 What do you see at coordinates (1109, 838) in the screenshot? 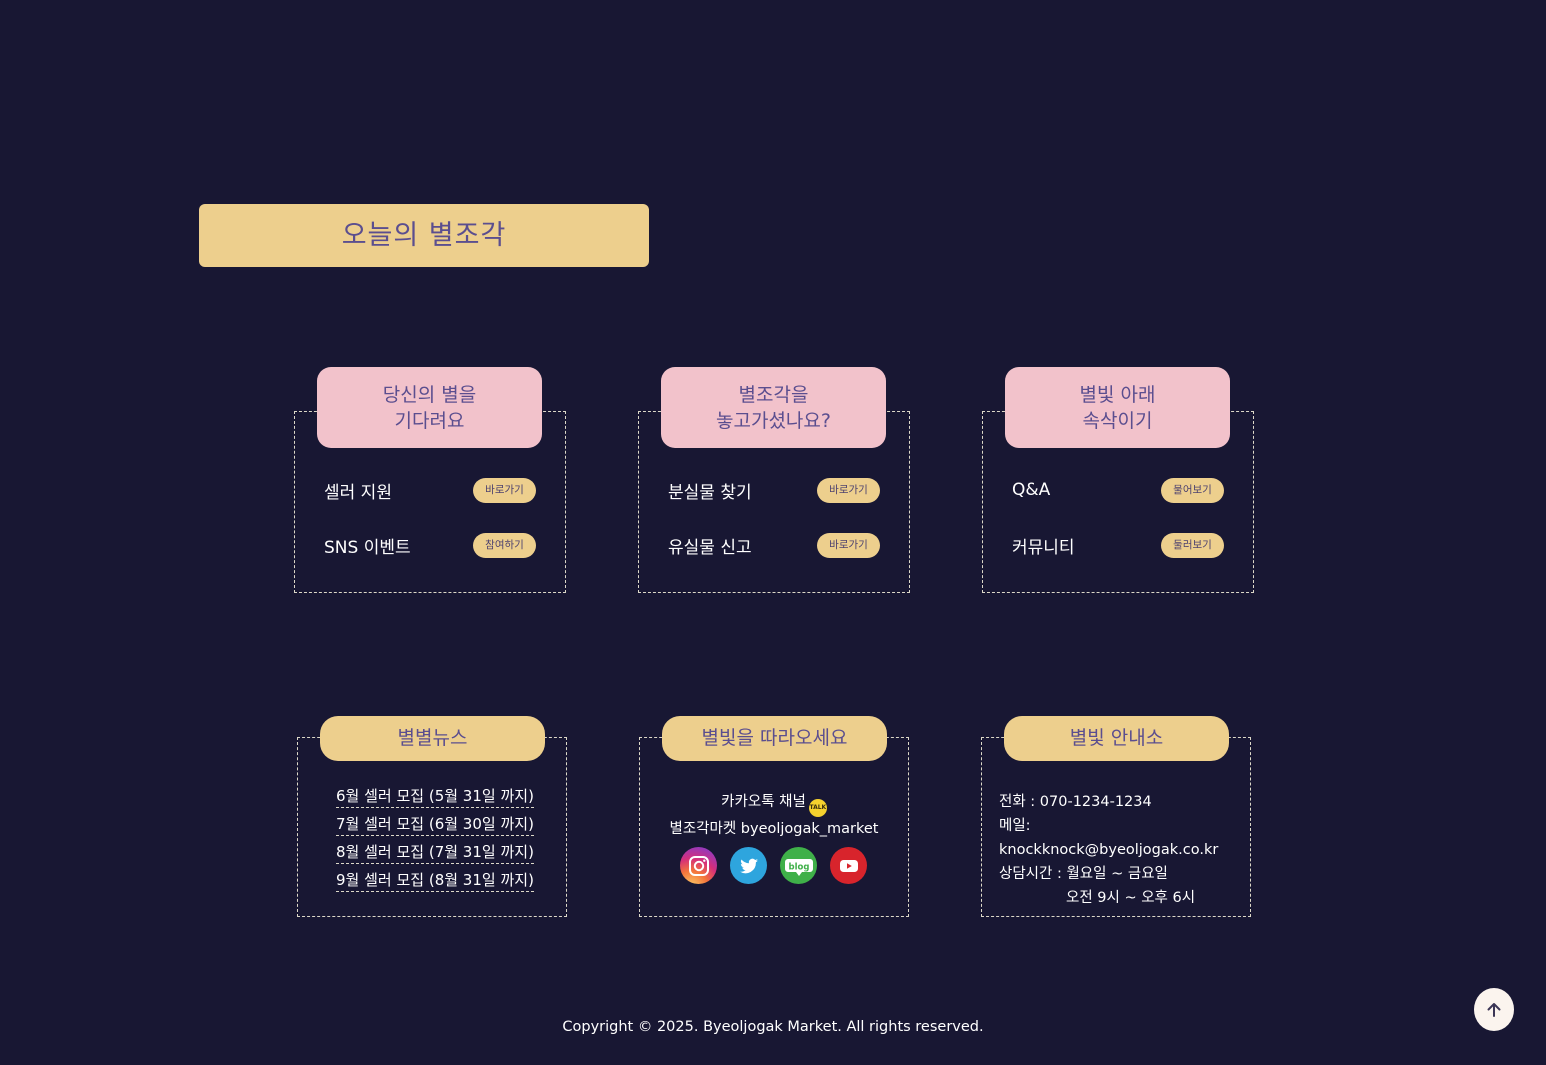
I see `email-address: 메일: knockknock@byeoljogak.co.kr` at bounding box center [1109, 838].